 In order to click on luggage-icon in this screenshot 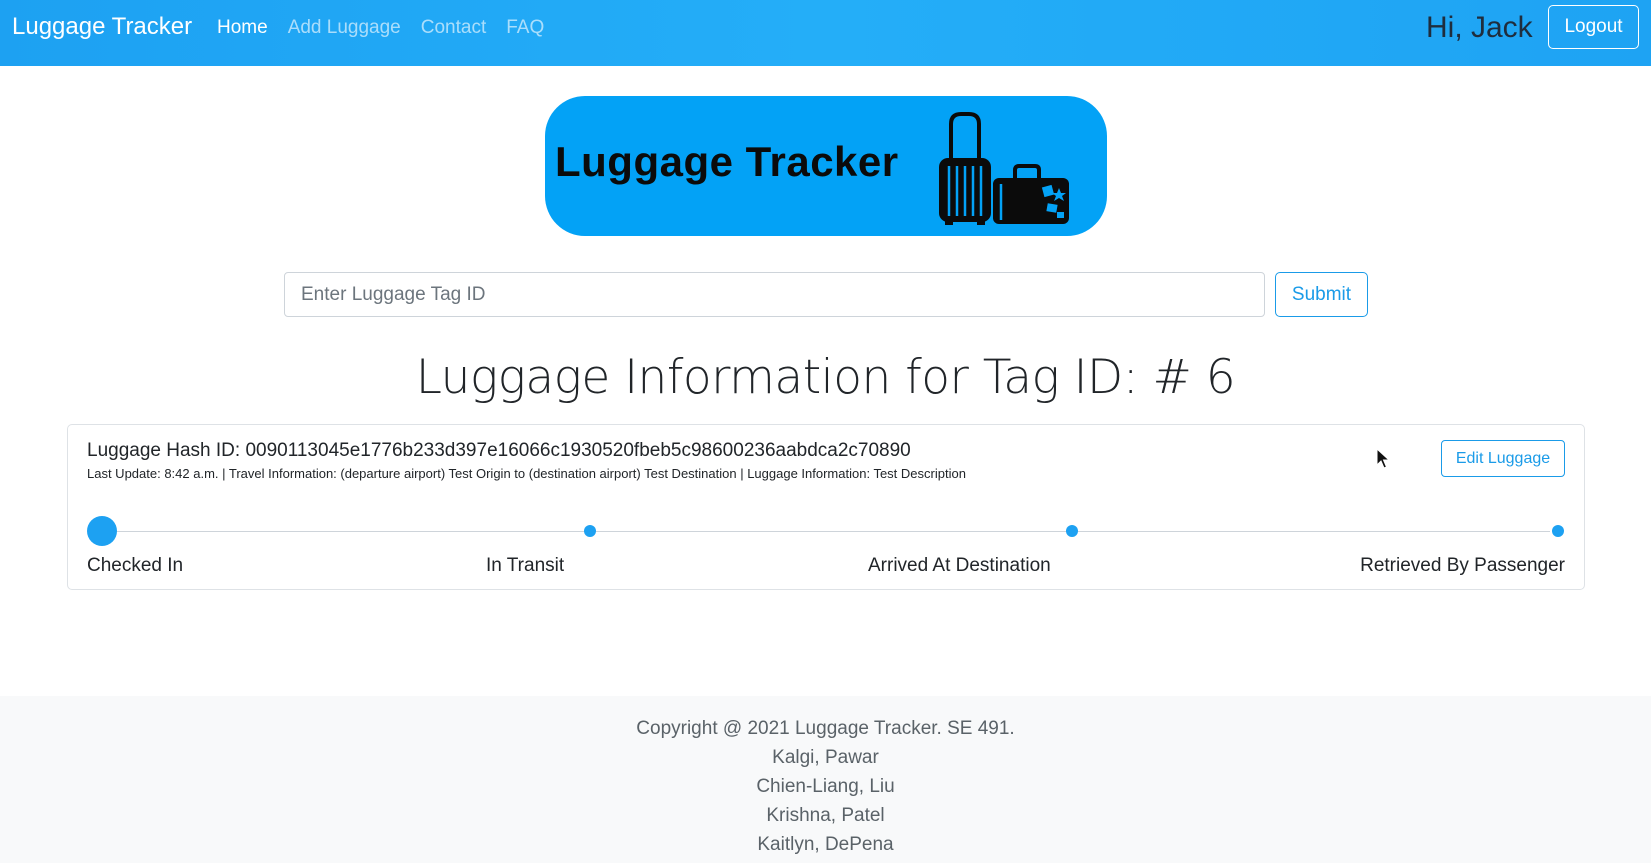, I will do `click(1004, 168)`.